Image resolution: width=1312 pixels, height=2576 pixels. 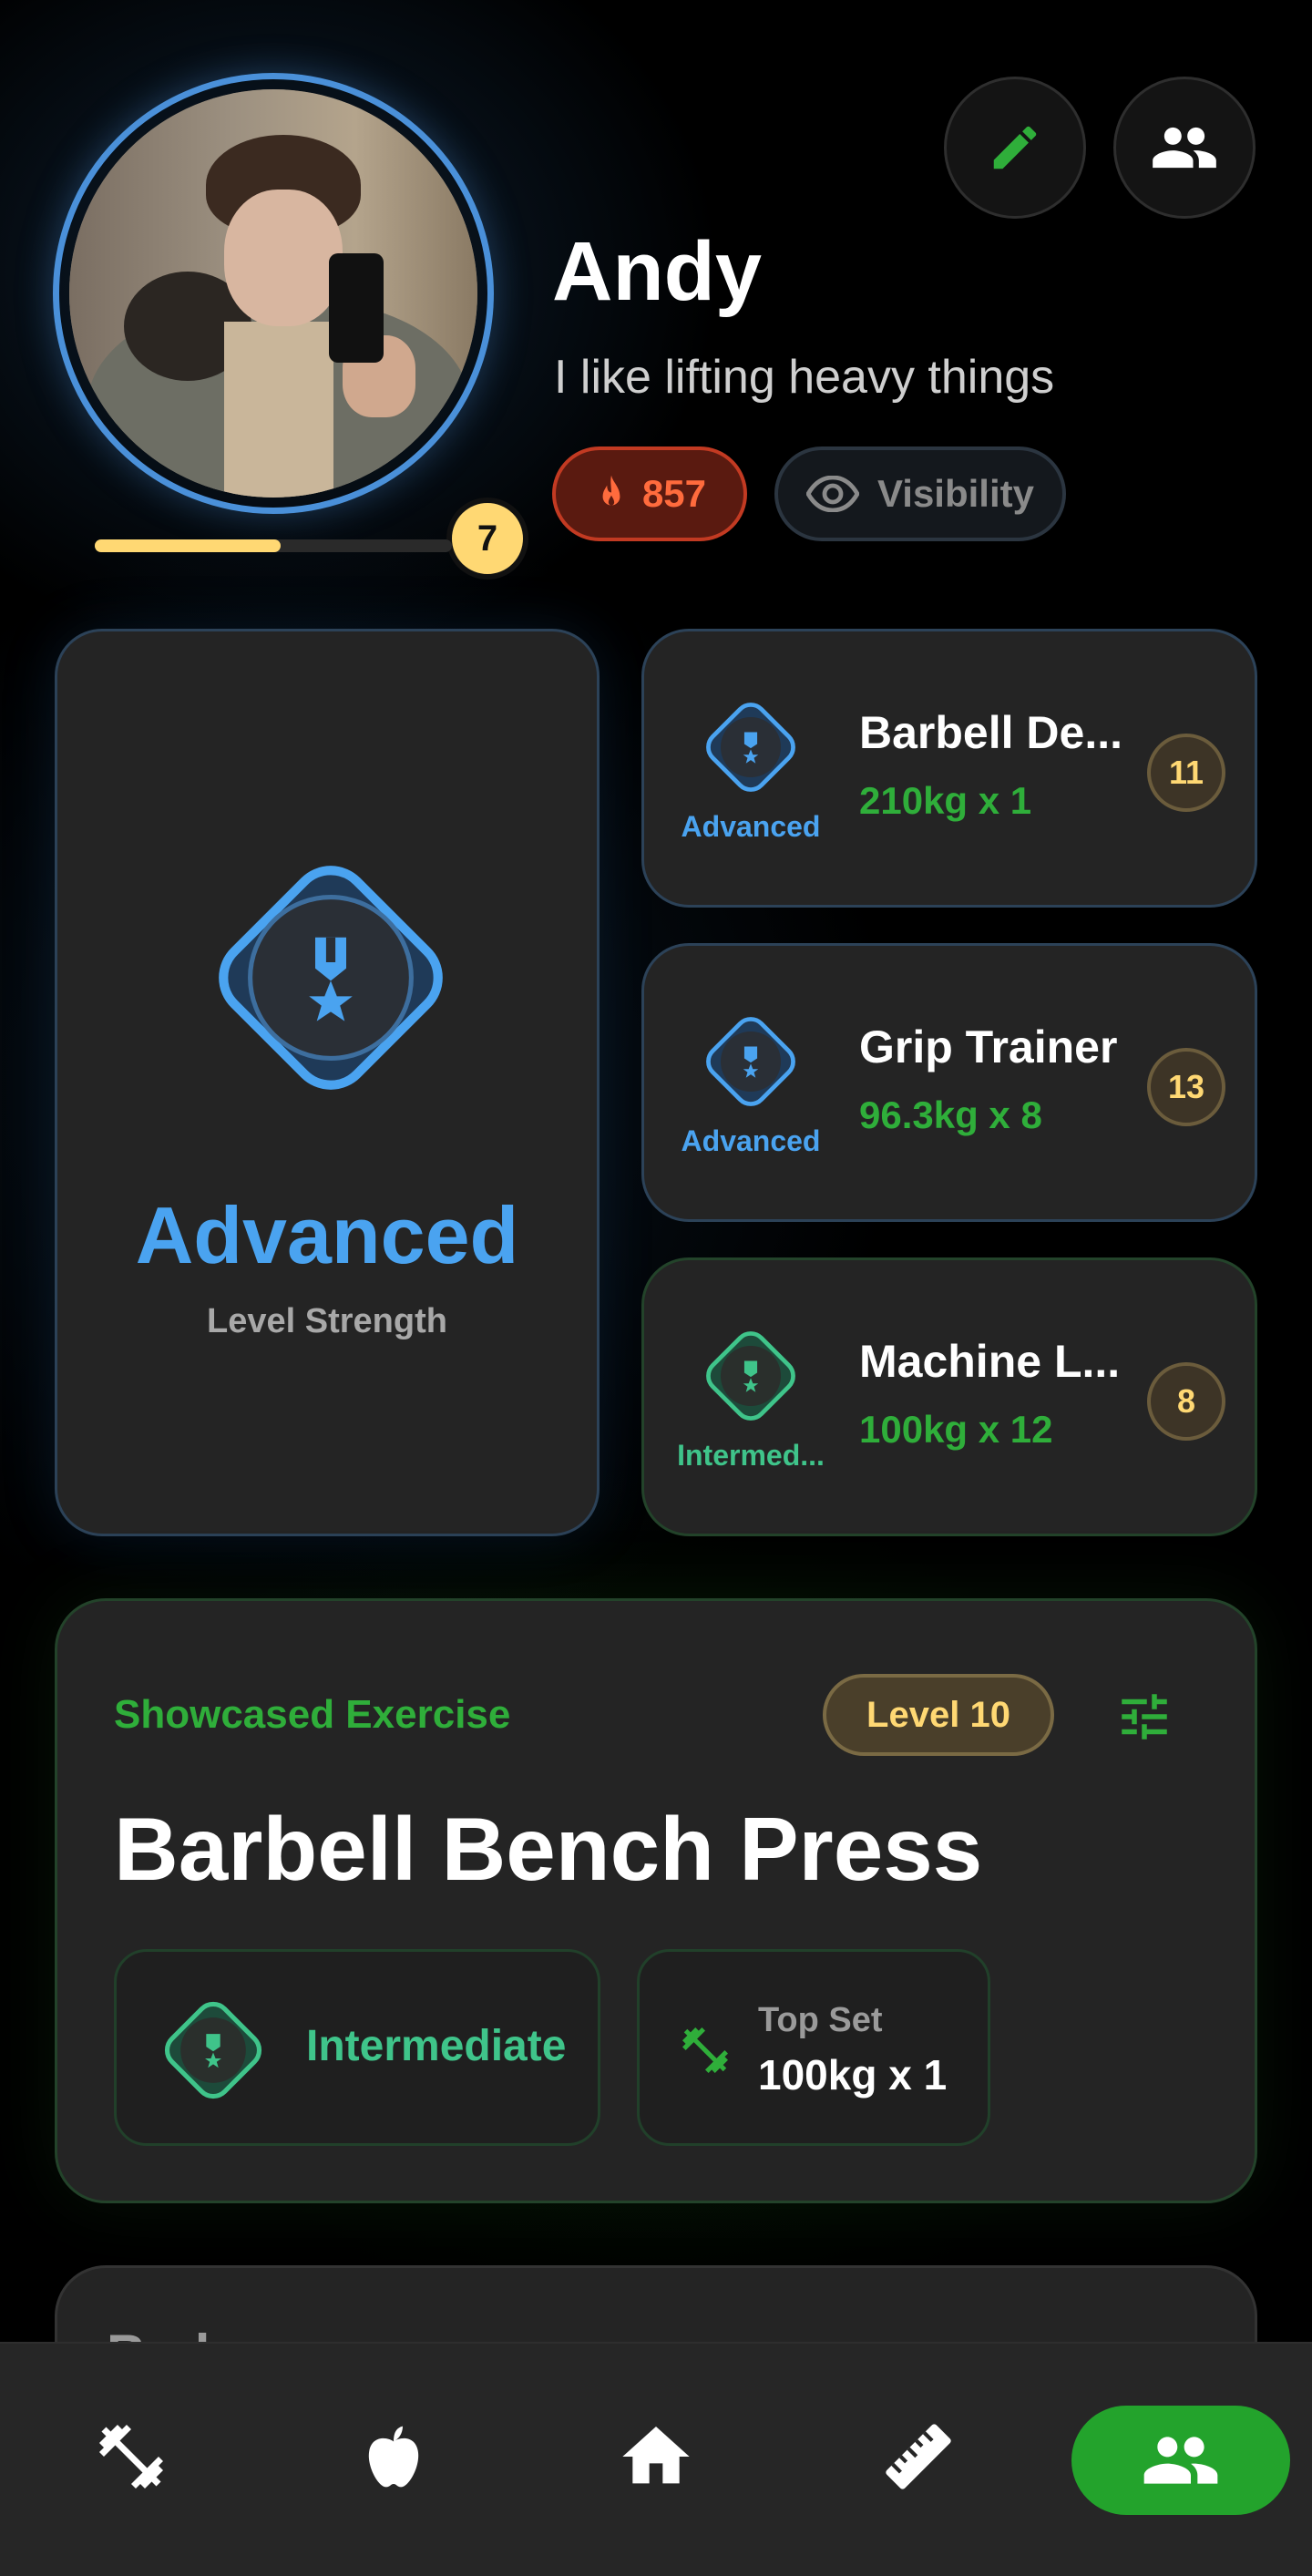 What do you see at coordinates (939, 1715) in the screenshot?
I see `showcase-level-badge: Level 10` at bounding box center [939, 1715].